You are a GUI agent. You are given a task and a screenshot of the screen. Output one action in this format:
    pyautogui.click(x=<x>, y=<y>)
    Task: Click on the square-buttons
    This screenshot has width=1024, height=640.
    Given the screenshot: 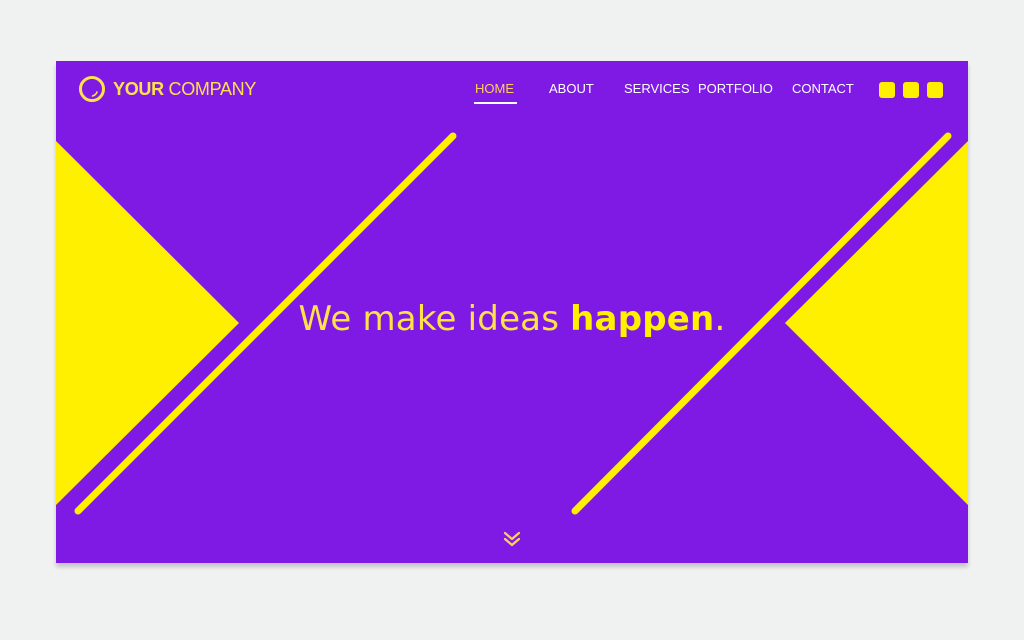 What is the action you would take?
    pyautogui.click(x=911, y=90)
    